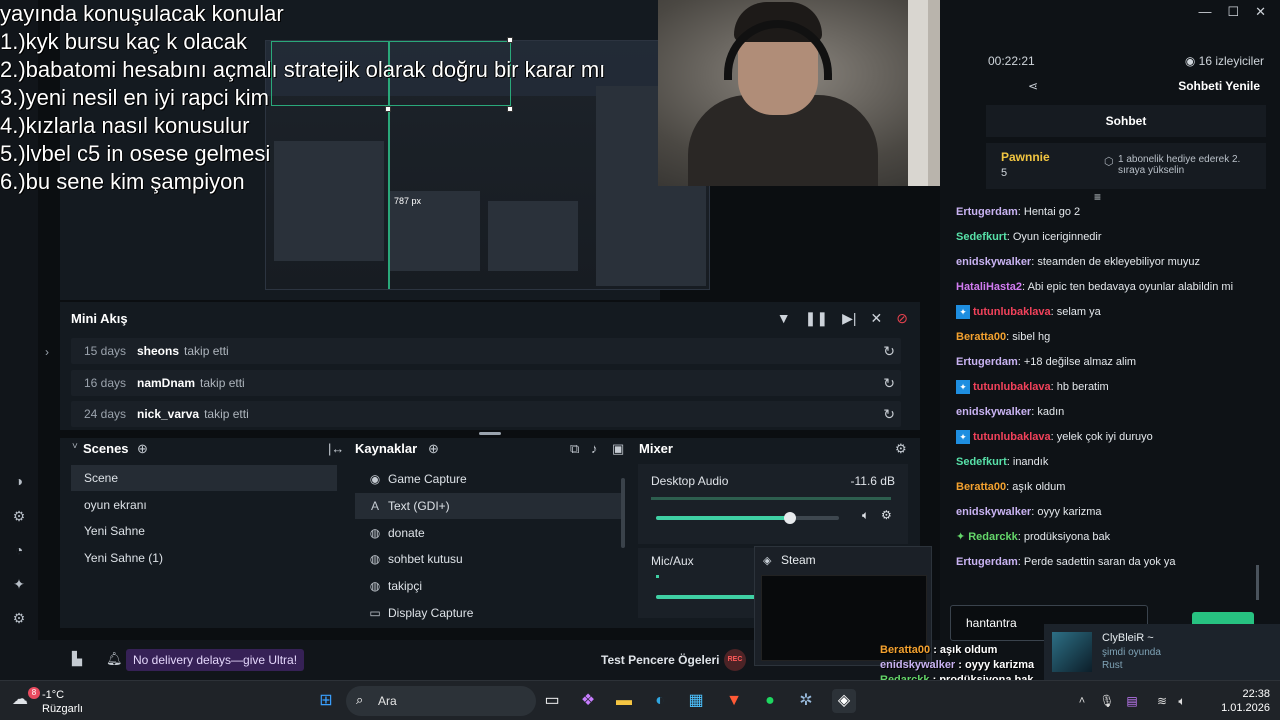 This screenshot has width=1280, height=720. I want to click on minimize-icon: —, so click(1204, 12).